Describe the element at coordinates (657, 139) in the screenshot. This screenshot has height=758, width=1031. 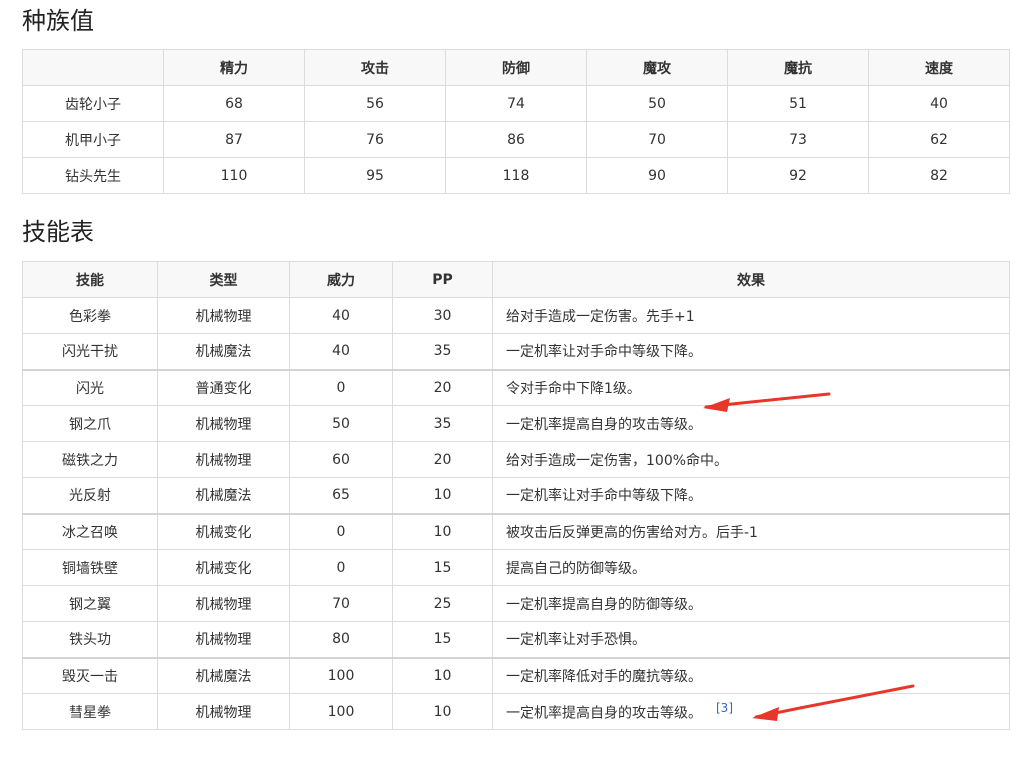
I see `stats-cell: 70` at that location.